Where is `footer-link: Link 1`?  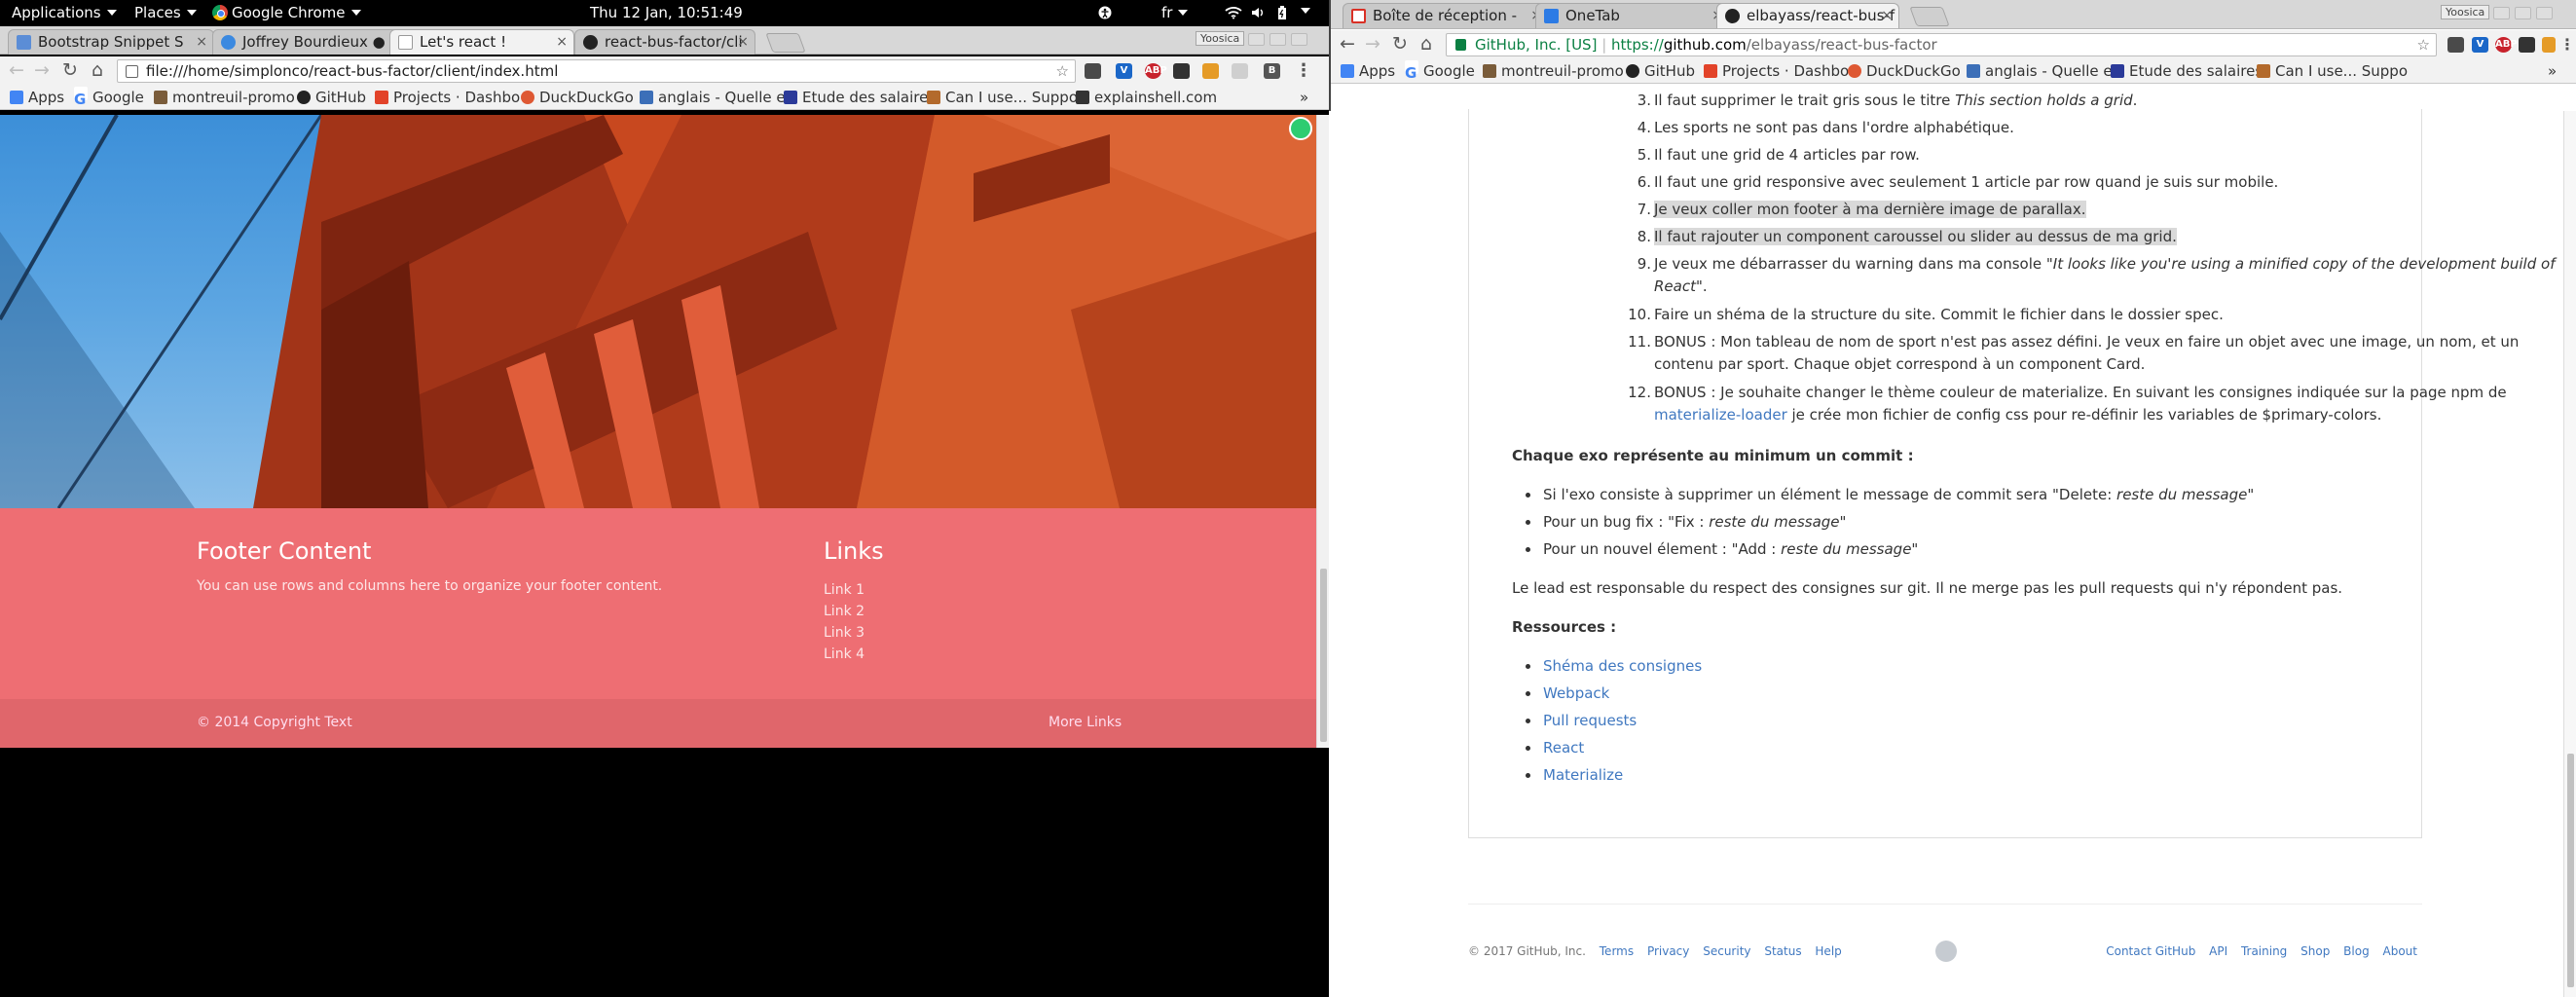
footer-link: Link 1 is located at coordinates (844, 590).